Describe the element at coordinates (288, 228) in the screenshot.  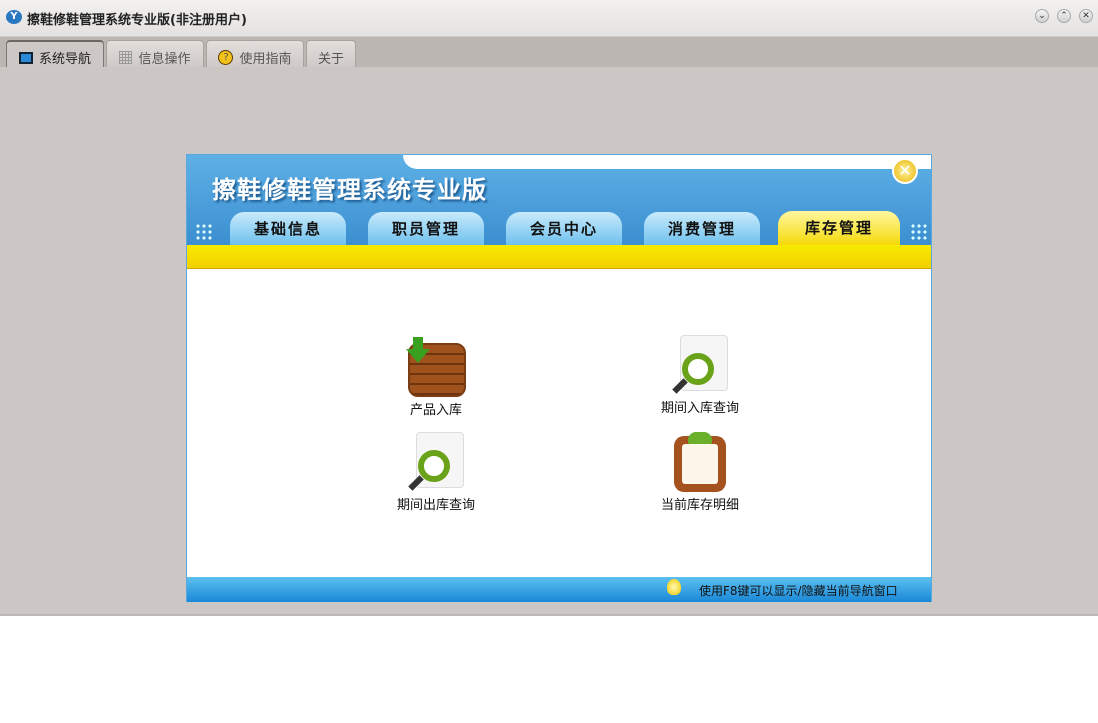
I see `nav-basic-info: 基础信息` at that location.